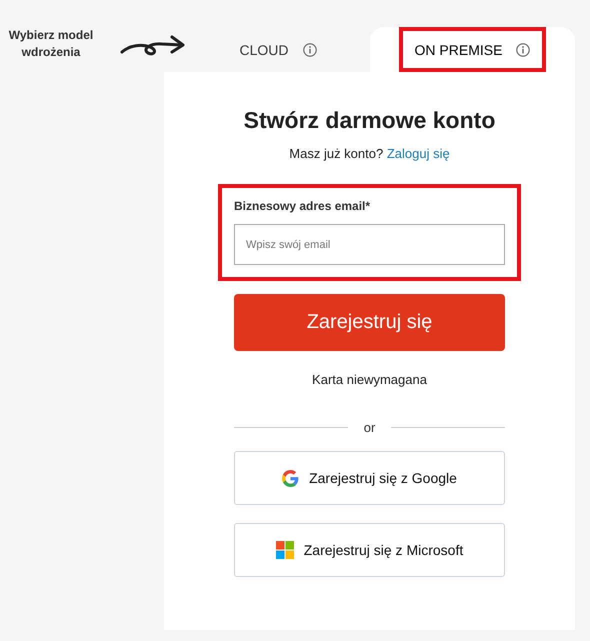 The width and height of the screenshot is (590, 641). Describe the element at coordinates (336, 153) in the screenshot. I see `login-prompt: Masz już konto?` at that location.